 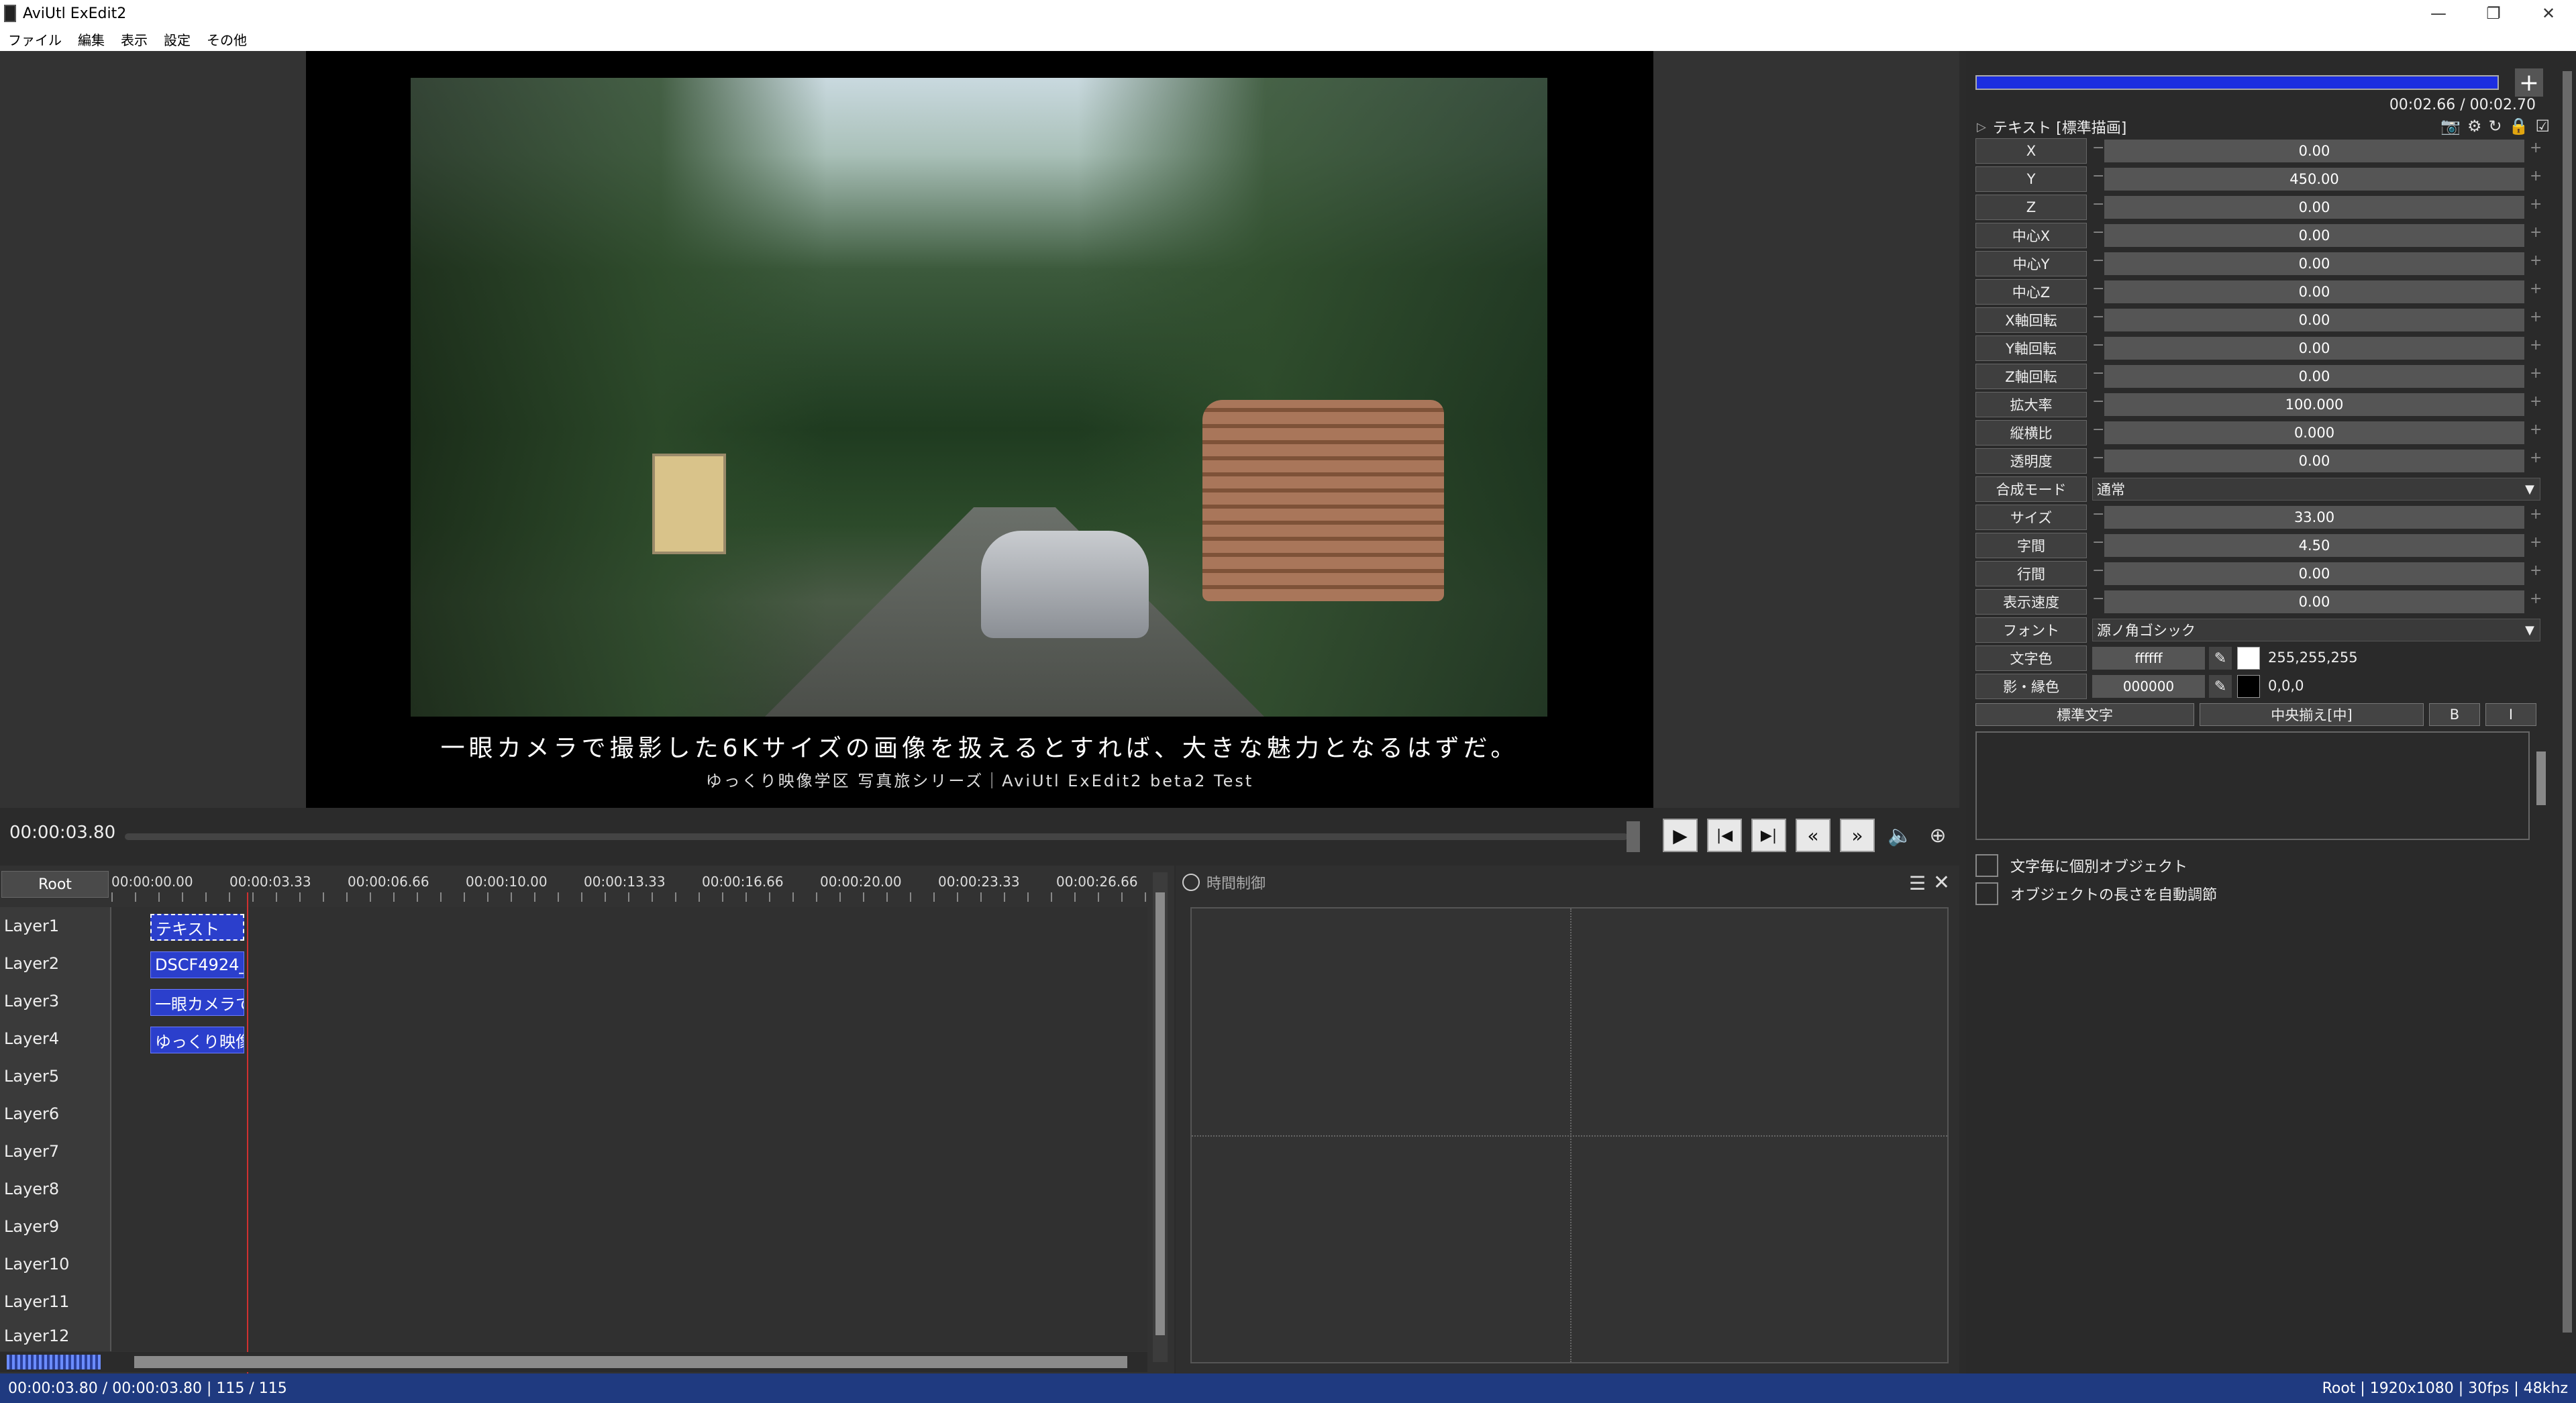 I want to click on layer-label-11: Layer11, so click(x=55, y=1302).